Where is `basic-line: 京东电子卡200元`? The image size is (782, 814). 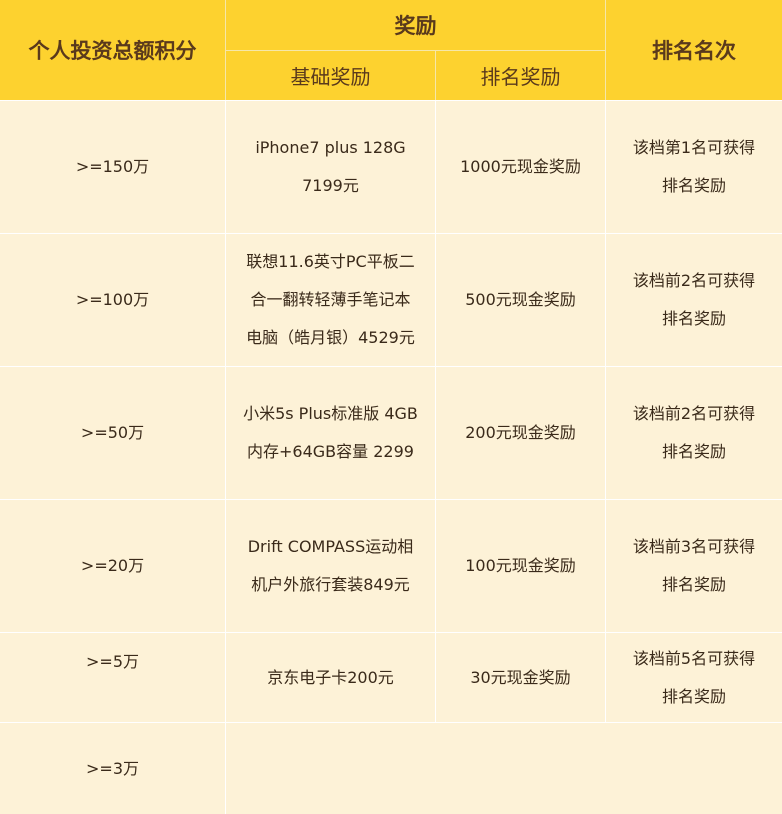 basic-line: 京东电子卡200元 is located at coordinates (330, 677).